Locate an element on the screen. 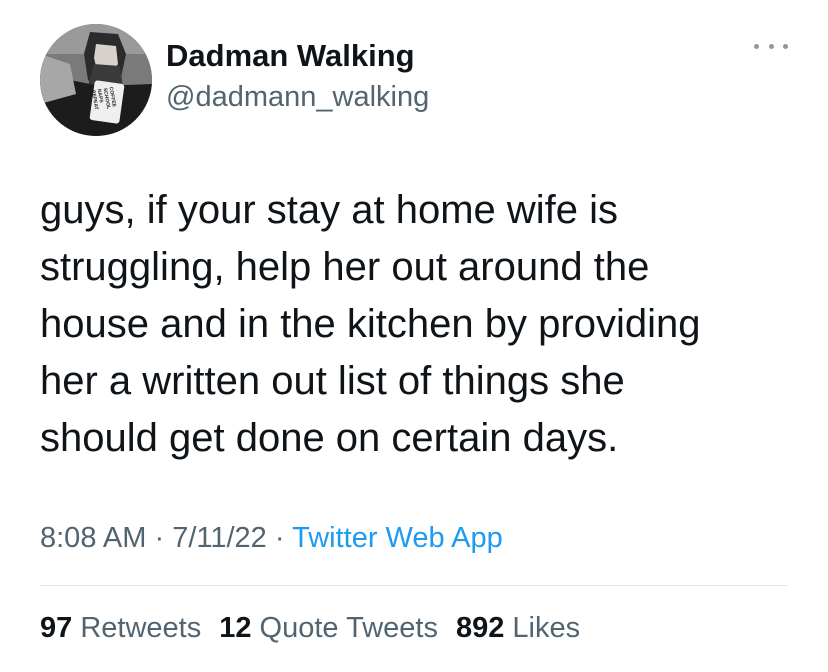 This screenshot has width=828, height=672. handle: @dadmann_walking is located at coordinates (297, 97).